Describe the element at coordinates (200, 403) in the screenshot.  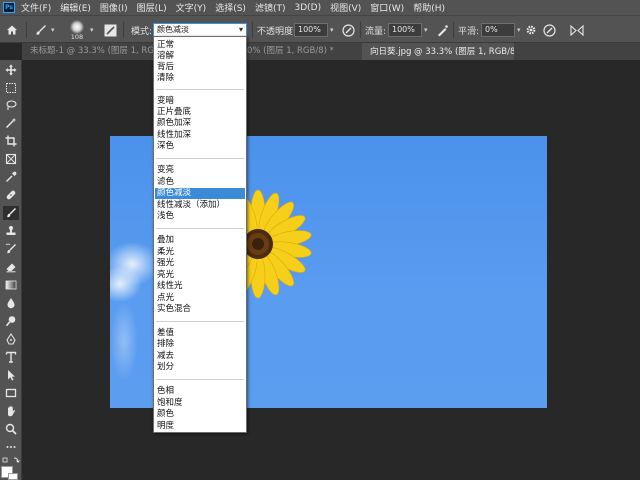
I see `blend-saturation: 饱和度` at that location.